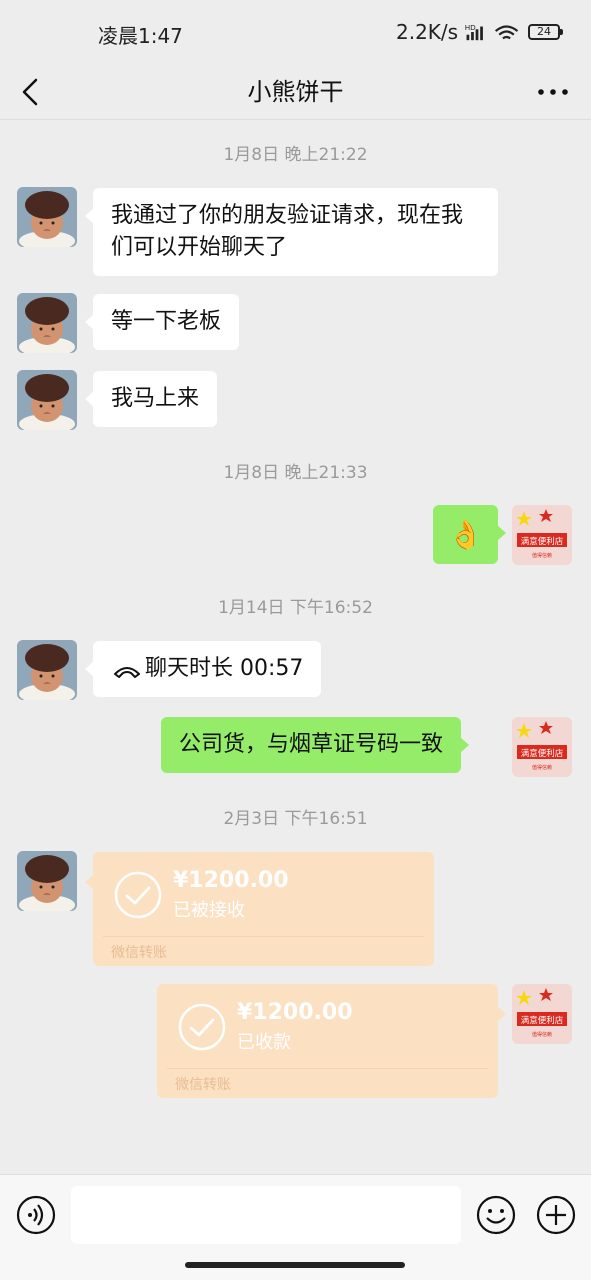 The image size is (591, 1280). I want to click on chat-title: 小熊饼干, so click(295, 92).